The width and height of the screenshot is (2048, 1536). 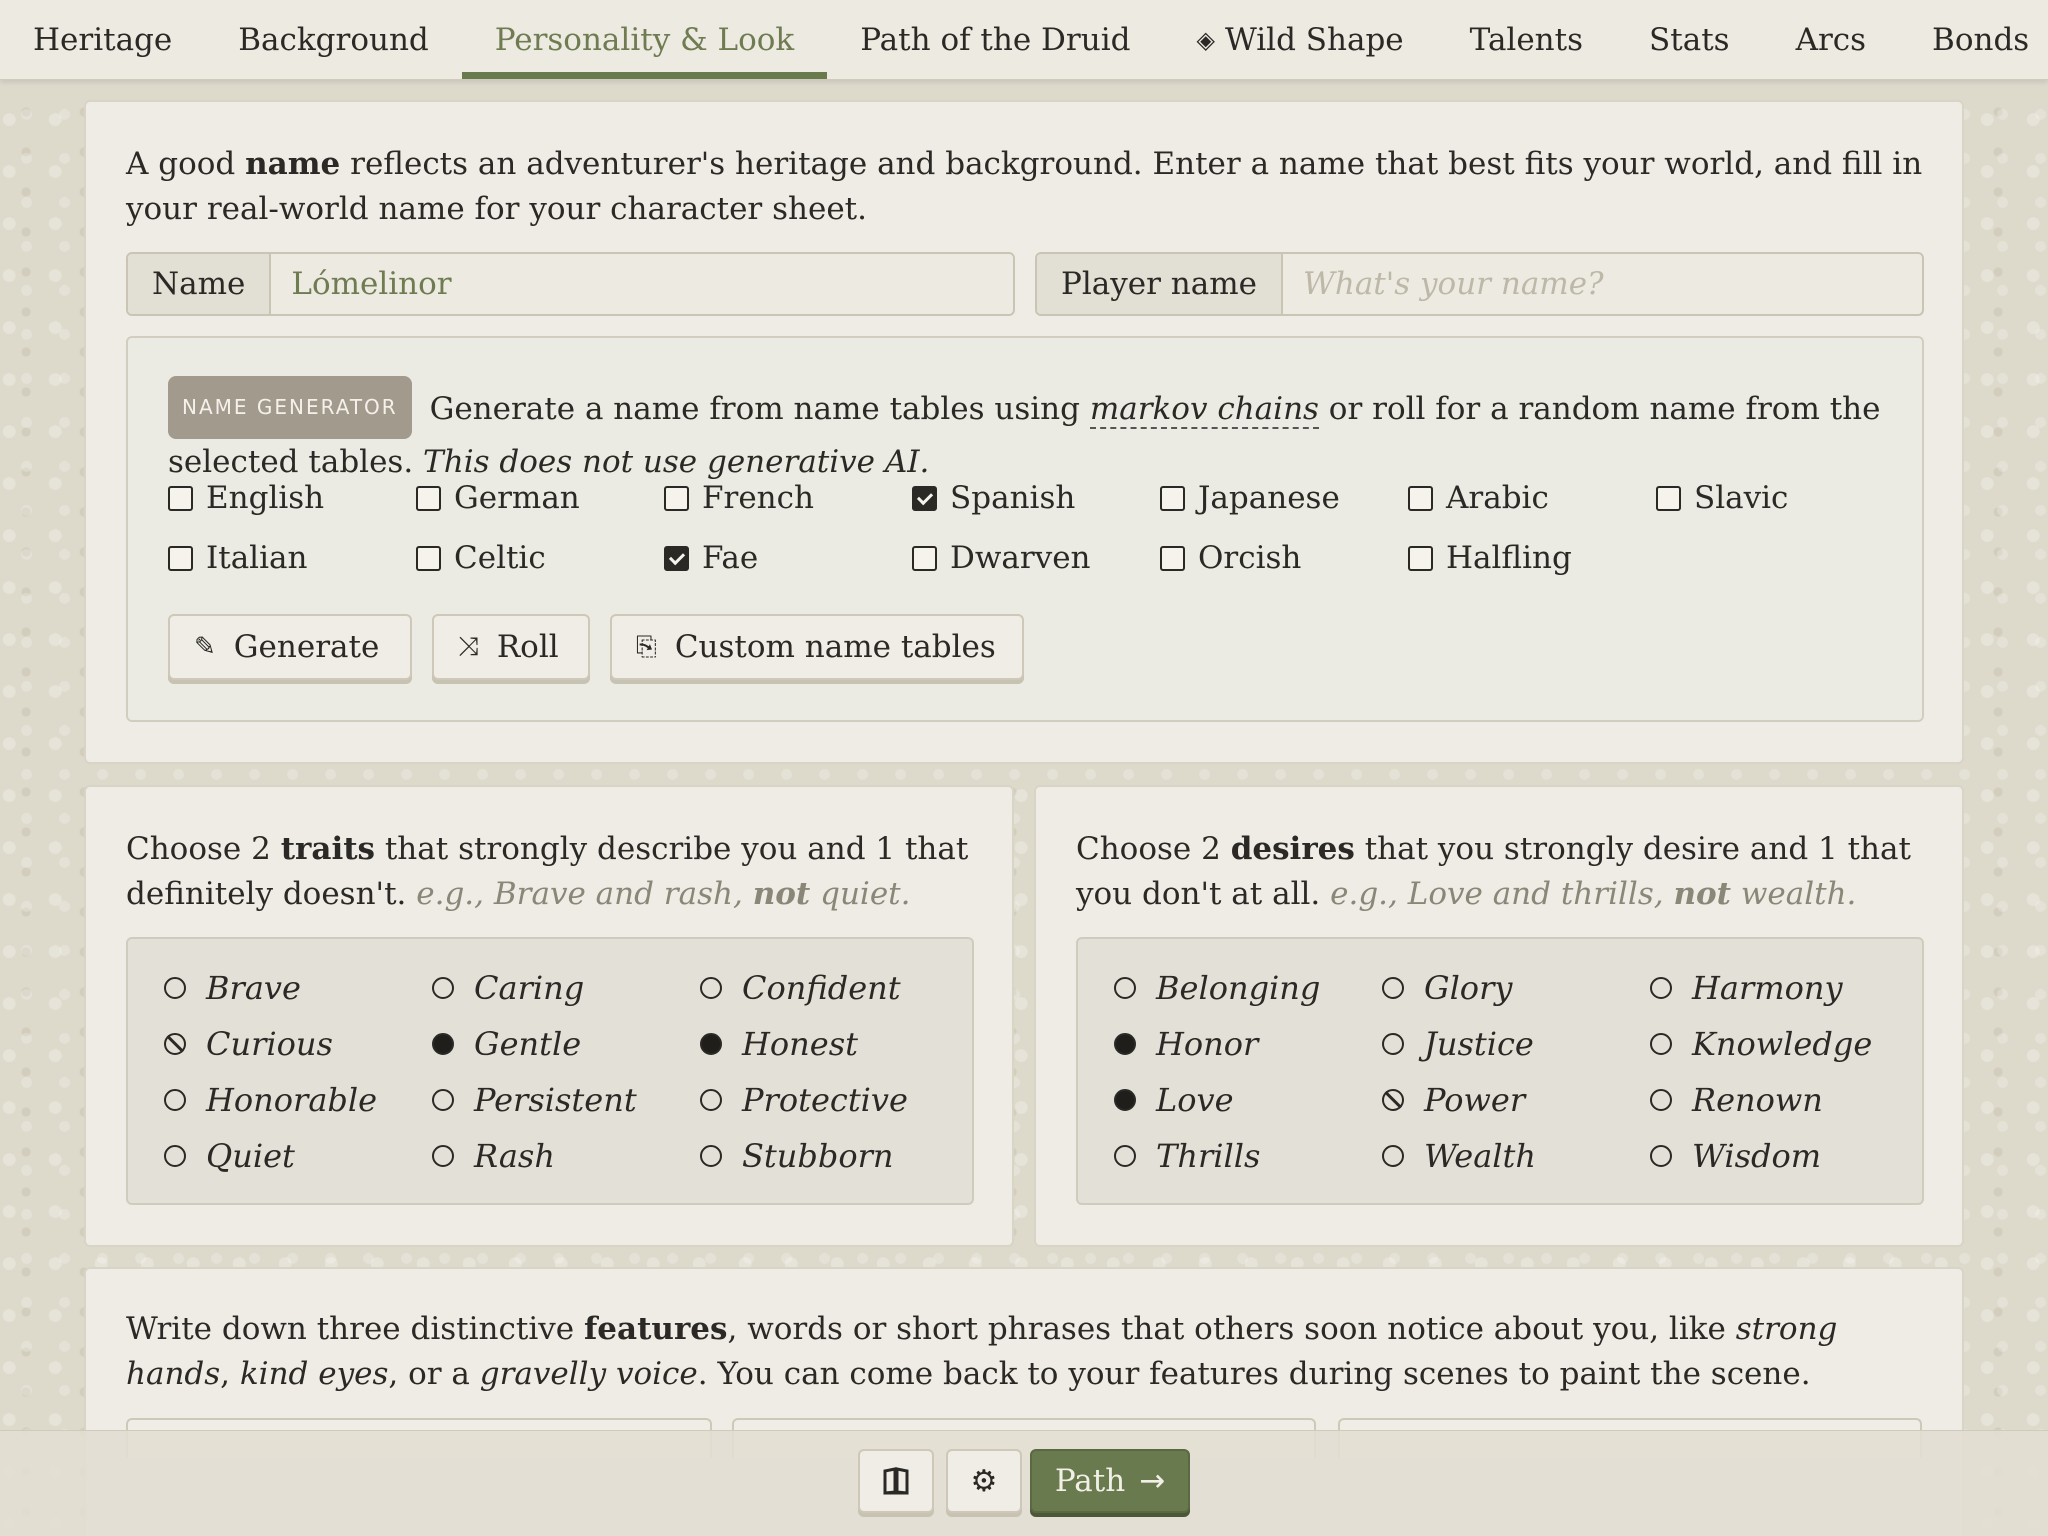 I want to click on name-table-checkbox: Celtic, so click(x=481, y=558).